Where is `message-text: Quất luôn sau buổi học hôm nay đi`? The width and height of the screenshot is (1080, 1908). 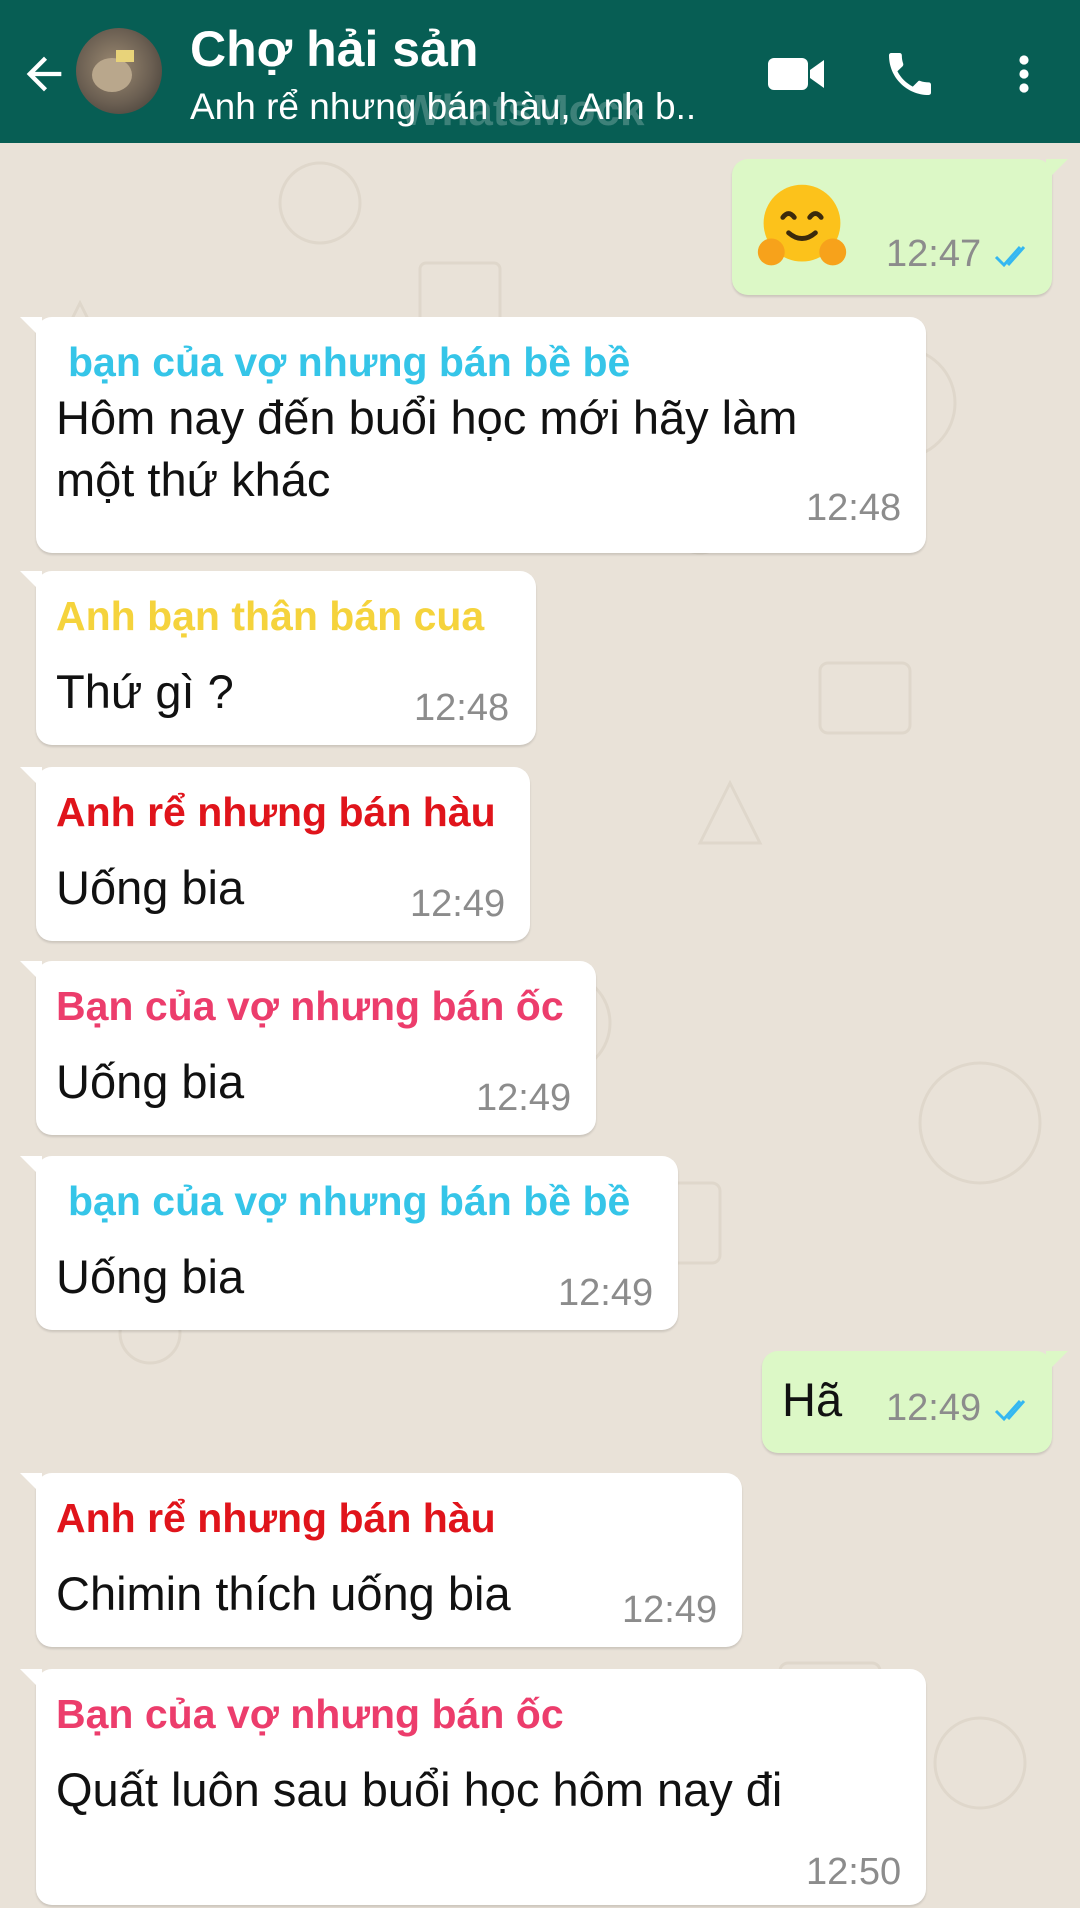
message-text: Quất luôn sau buổi học hôm nay đi is located at coordinates (419, 1789).